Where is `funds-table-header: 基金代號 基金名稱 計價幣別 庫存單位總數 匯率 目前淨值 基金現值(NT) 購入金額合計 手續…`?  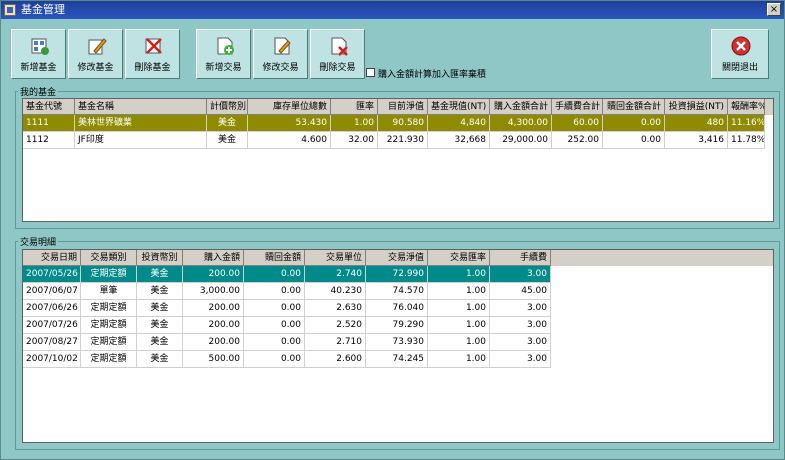 funds-table-header: 基金代號 基金名稱 計價幣別 庫存單位總數 匯率 目前淨值 基金現值(NT) 購入金額合計 手續… is located at coordinates (398, 107).